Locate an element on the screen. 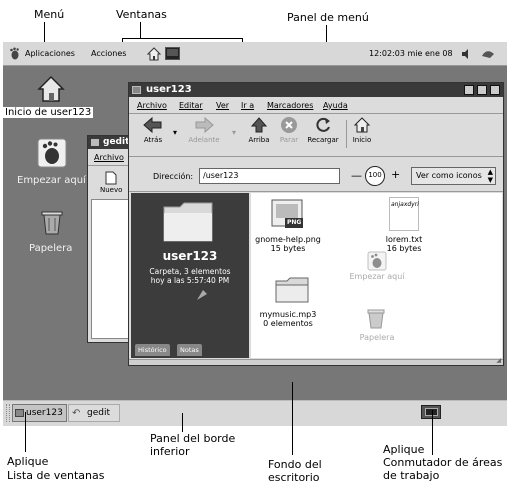  reload-label: Recargar is located at coordinates (323, 140).